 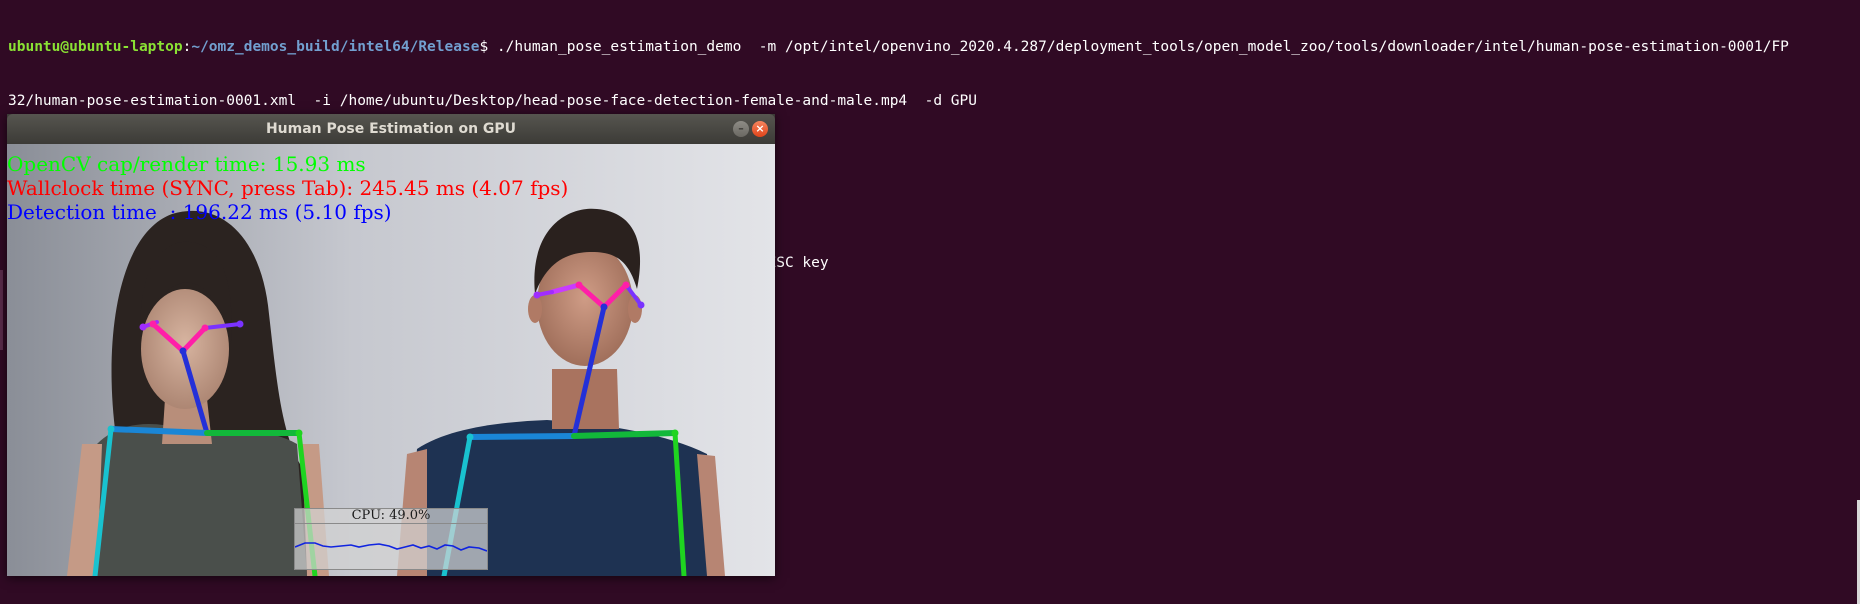 I want to click on window-title: Human Pose Estimation on GPU, so click(x=391, y=129).